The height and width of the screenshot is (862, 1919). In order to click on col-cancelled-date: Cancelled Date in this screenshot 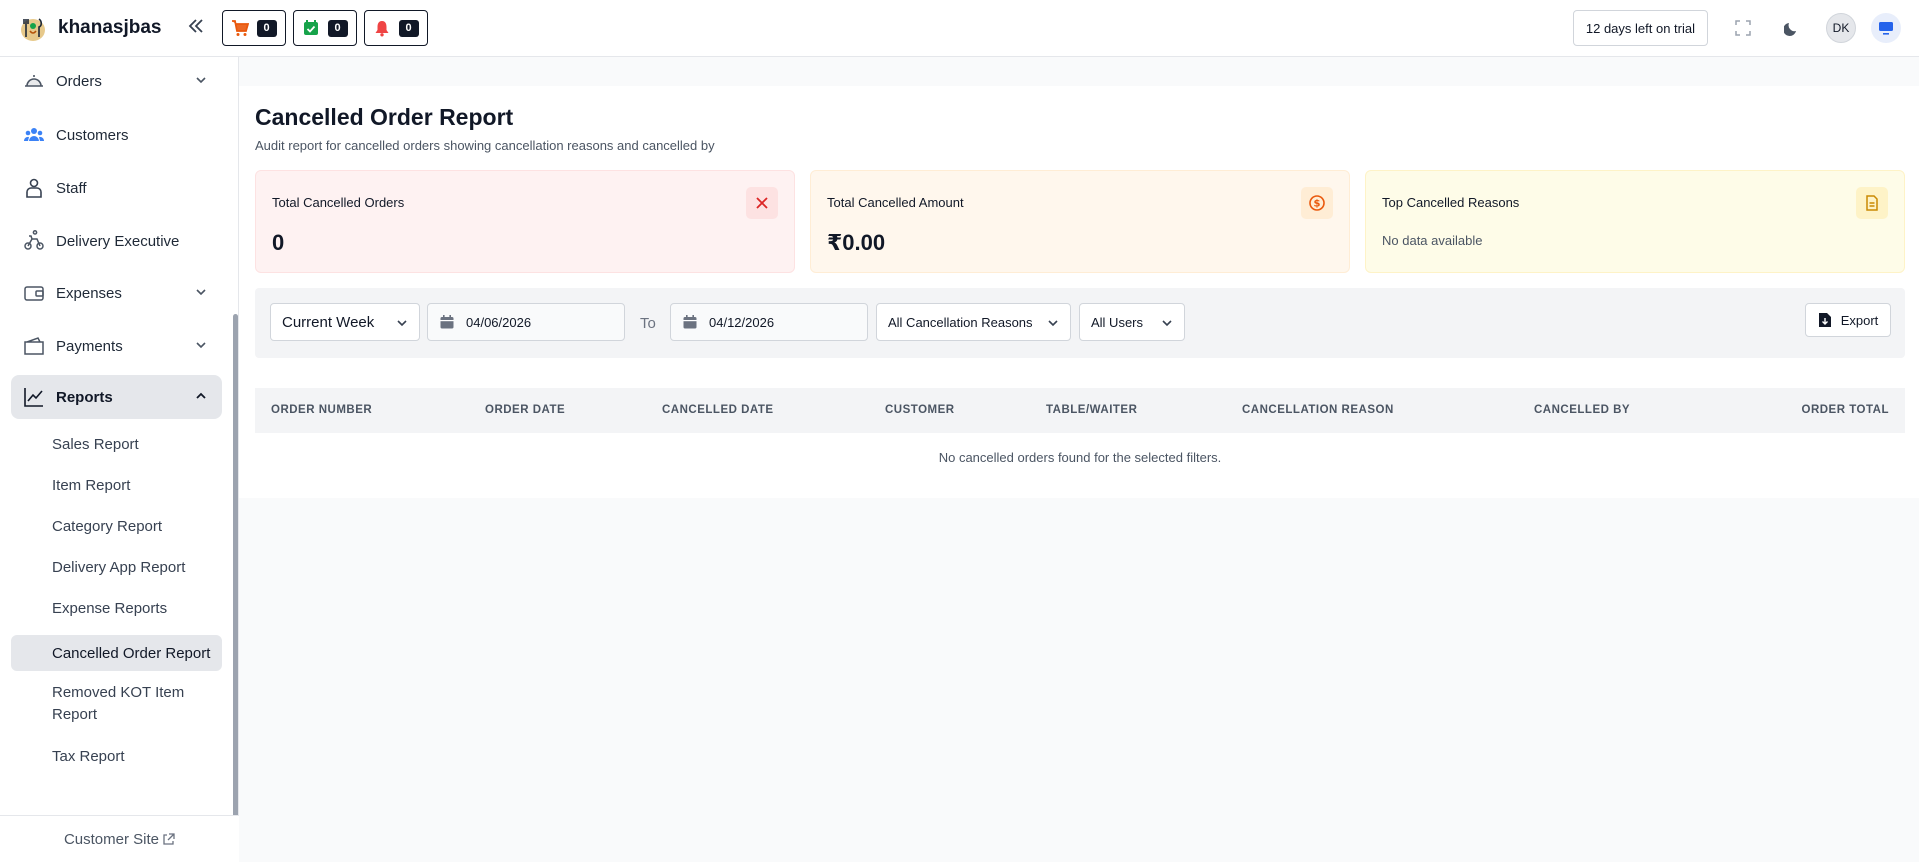, I will do `click(718, 410)`.